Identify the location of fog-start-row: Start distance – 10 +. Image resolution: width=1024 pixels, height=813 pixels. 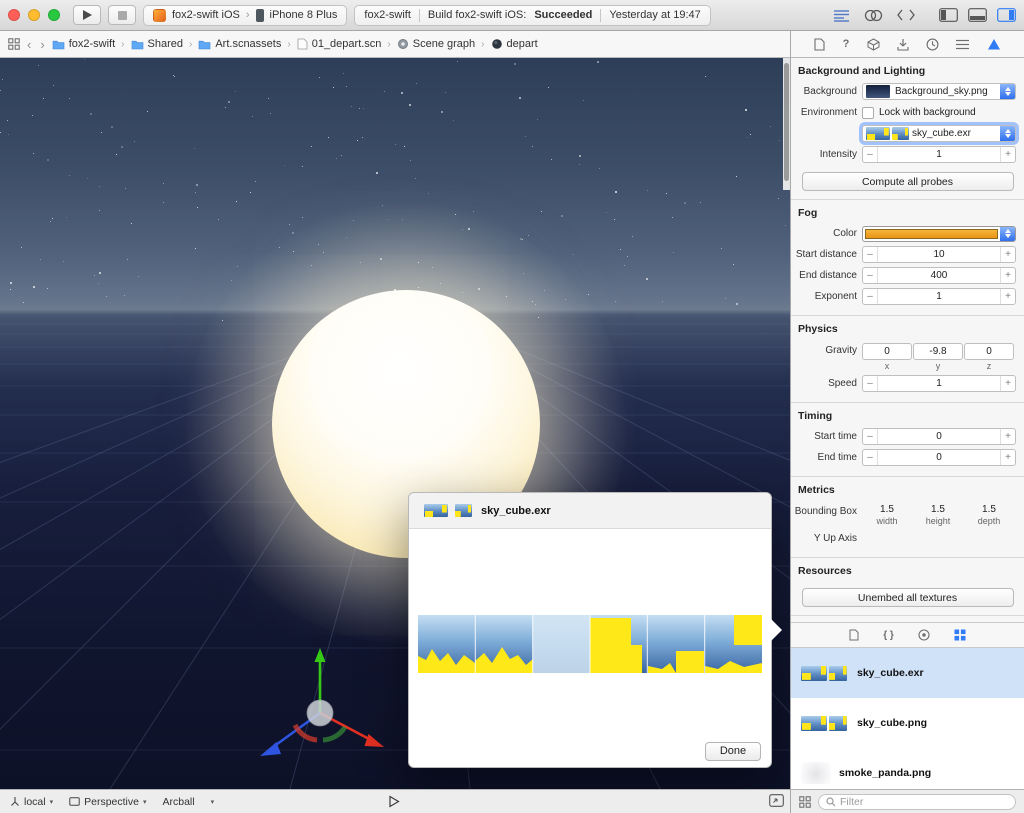
(907, 254).